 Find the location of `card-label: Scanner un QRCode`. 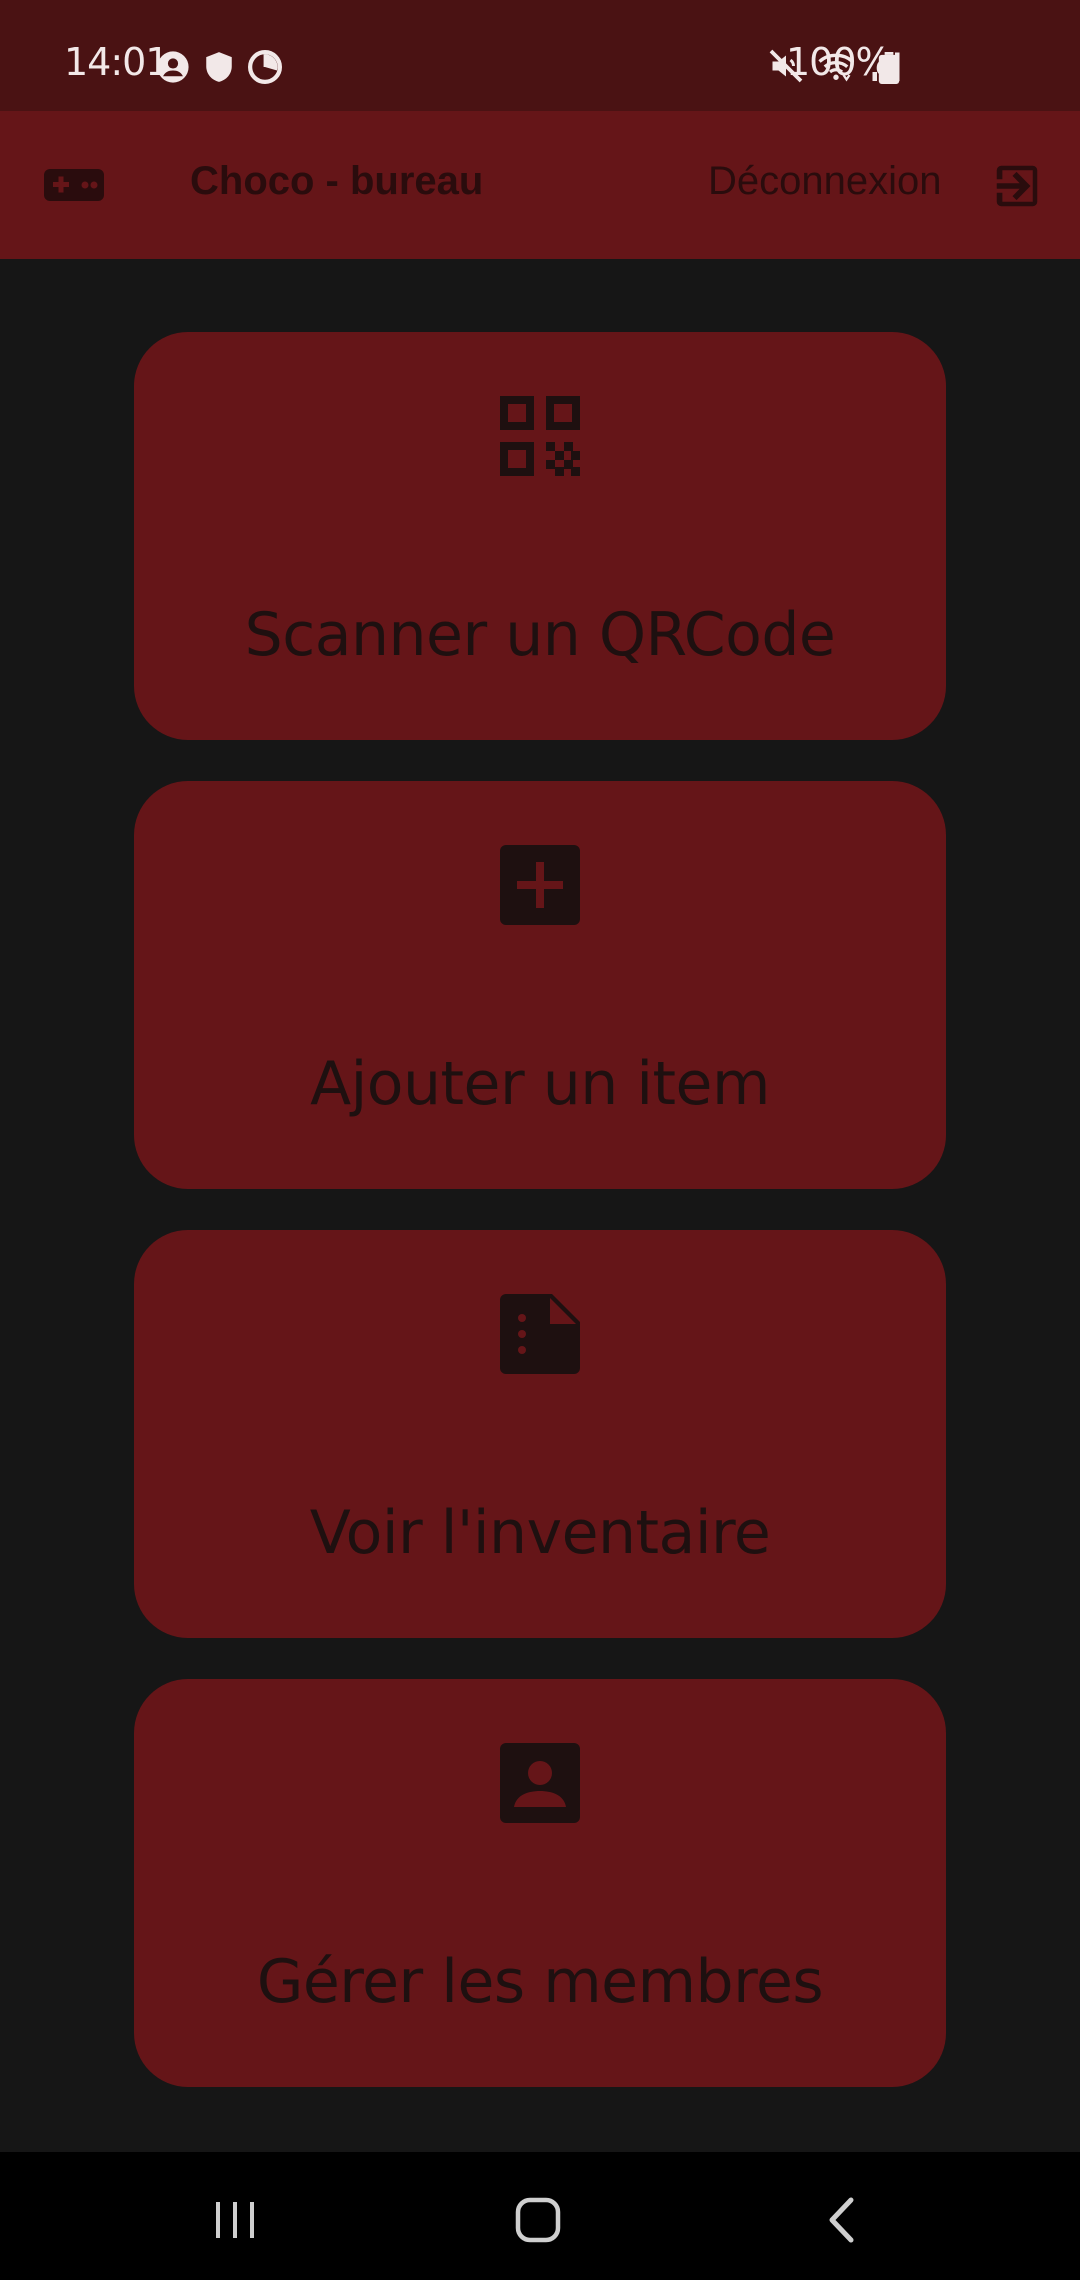

card-label: Scanner un QRCode is located at coordinates (540, 635).